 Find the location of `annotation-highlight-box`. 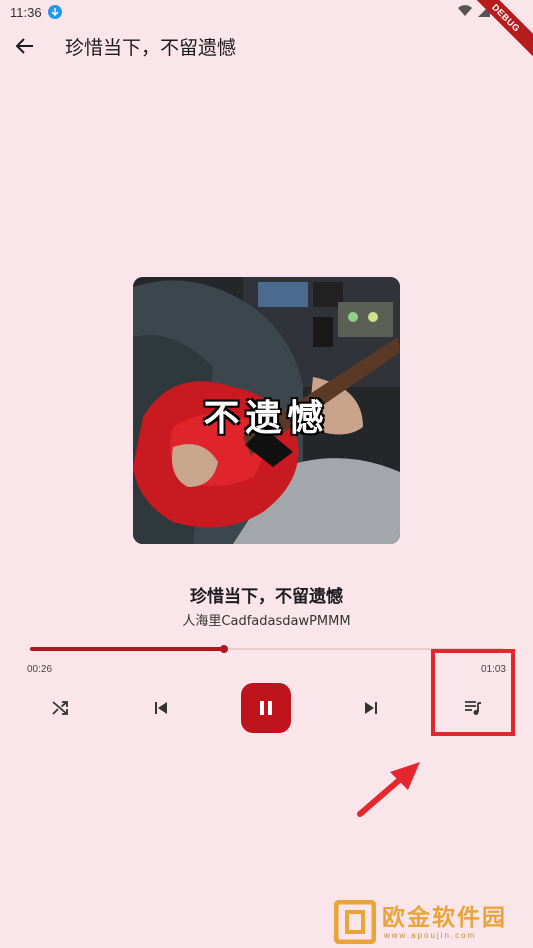

annotation-highlight-box is located at coordinates (473, 692).